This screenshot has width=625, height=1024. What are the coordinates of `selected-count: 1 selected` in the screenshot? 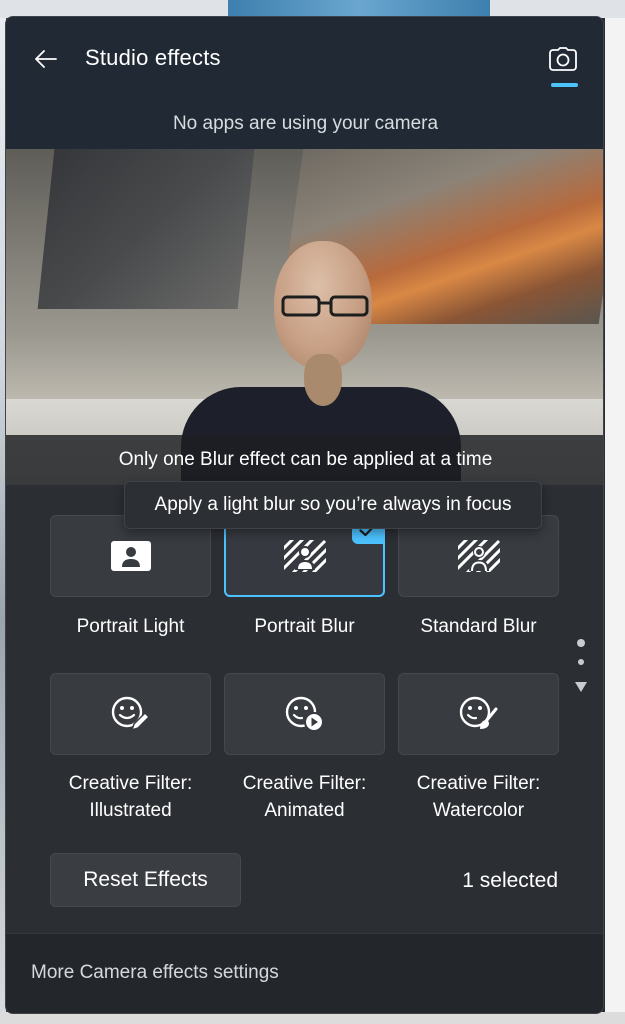 It's located at (510, 880).